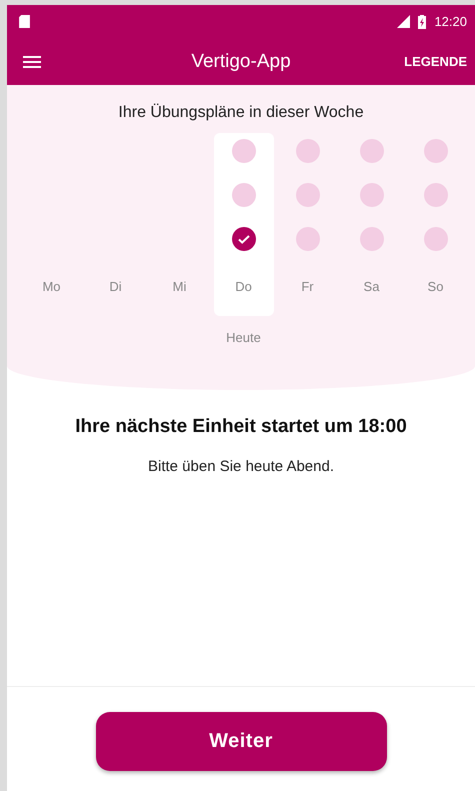  What do you see at coordinates (179, 286) in the screenshot?
I see `day-label: Mi` at bounding box center [179, 286].